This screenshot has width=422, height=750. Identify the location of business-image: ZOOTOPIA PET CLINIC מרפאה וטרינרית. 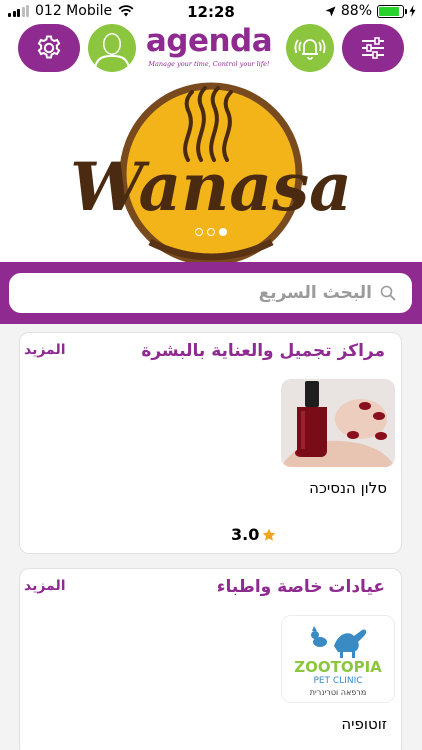
(338, 659).